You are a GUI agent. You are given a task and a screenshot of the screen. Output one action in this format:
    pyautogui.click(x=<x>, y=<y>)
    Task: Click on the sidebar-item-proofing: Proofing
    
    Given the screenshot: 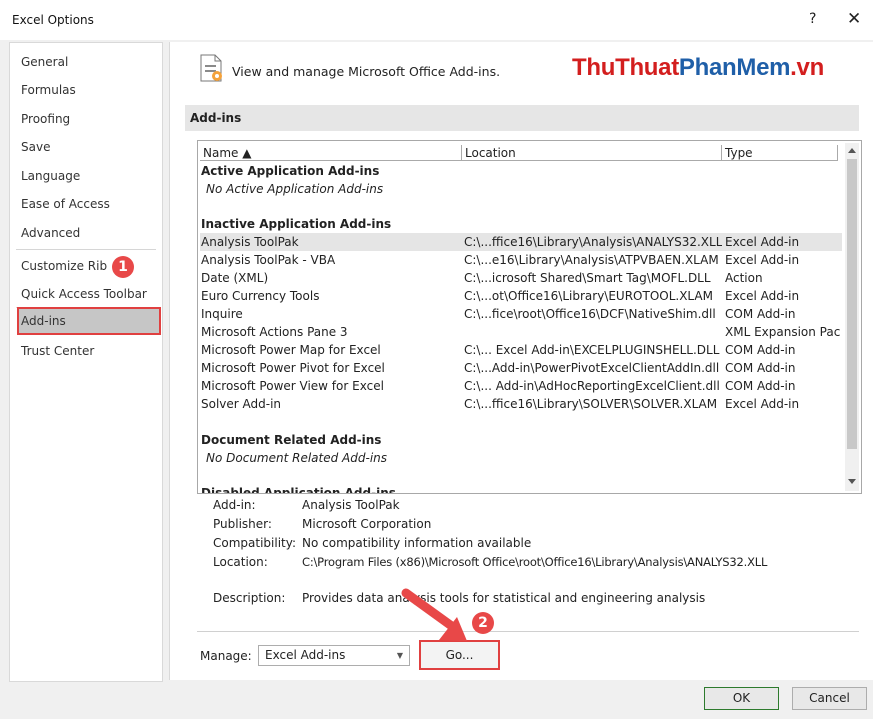 What is the action you would take?
    pyautogui.click(x=45, y=119)
    